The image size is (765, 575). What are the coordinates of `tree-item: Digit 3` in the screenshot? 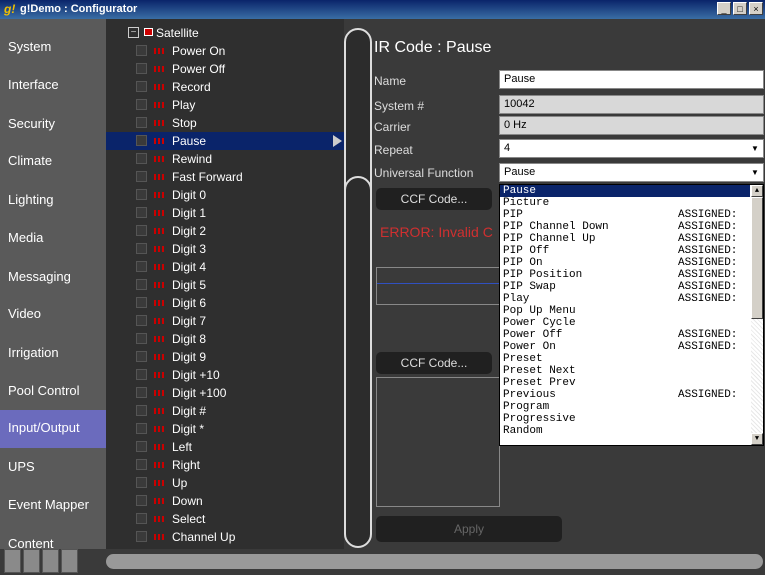 It's located at (225, 249).